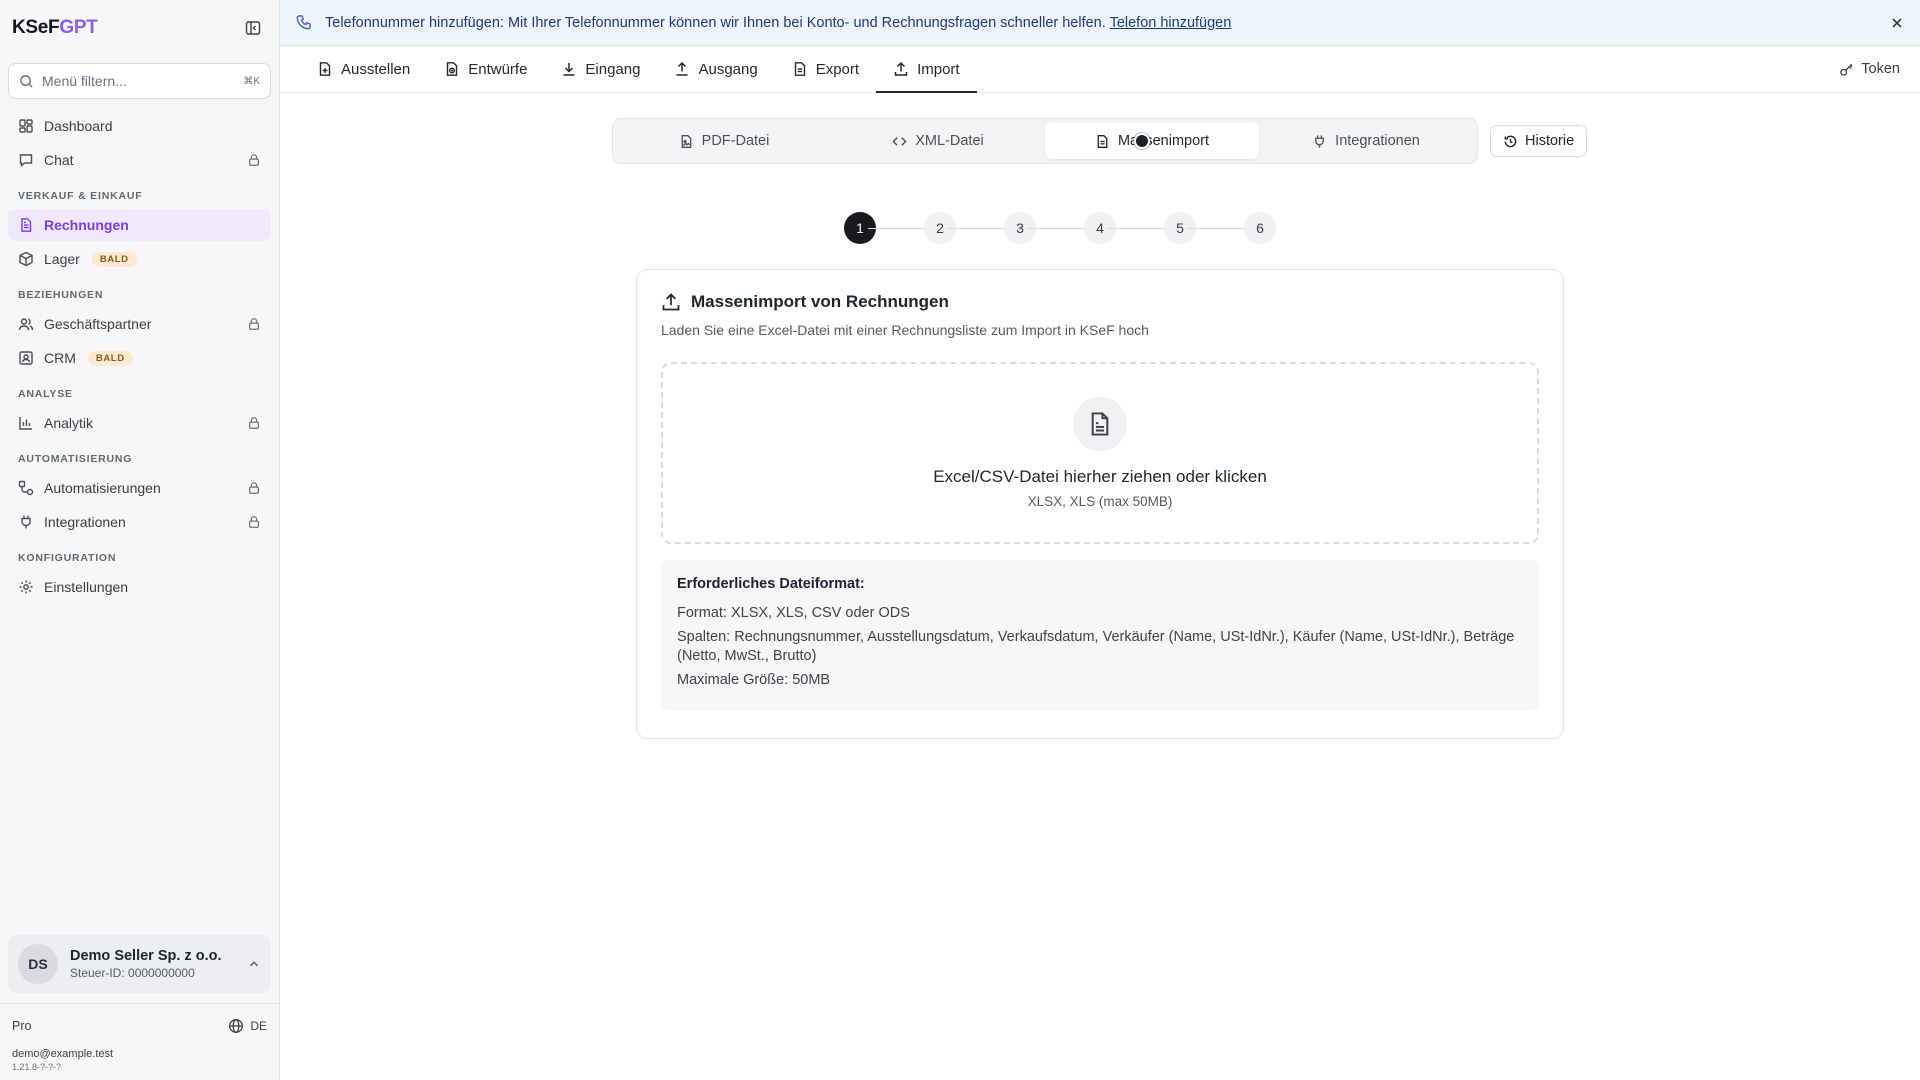 The image size is (1920, 1080). Describe the element at coordinates (86, 587) in the screenshot. I see `sidebar-item-label: Einstellungen` at that location.